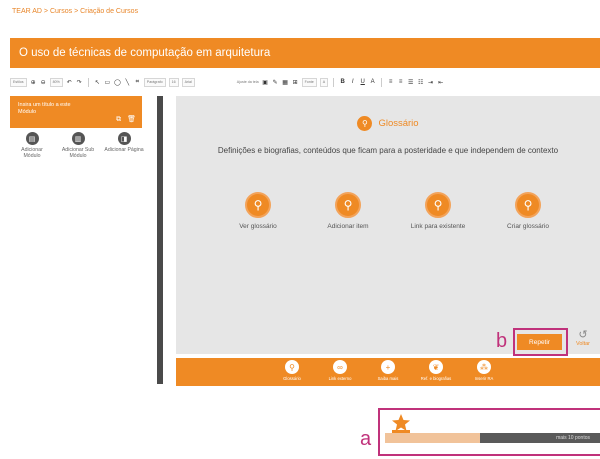 The height and width of the screenshot is (459, 600). I want to click on bottom-glossary-label: Glossário, so click(292, 378).